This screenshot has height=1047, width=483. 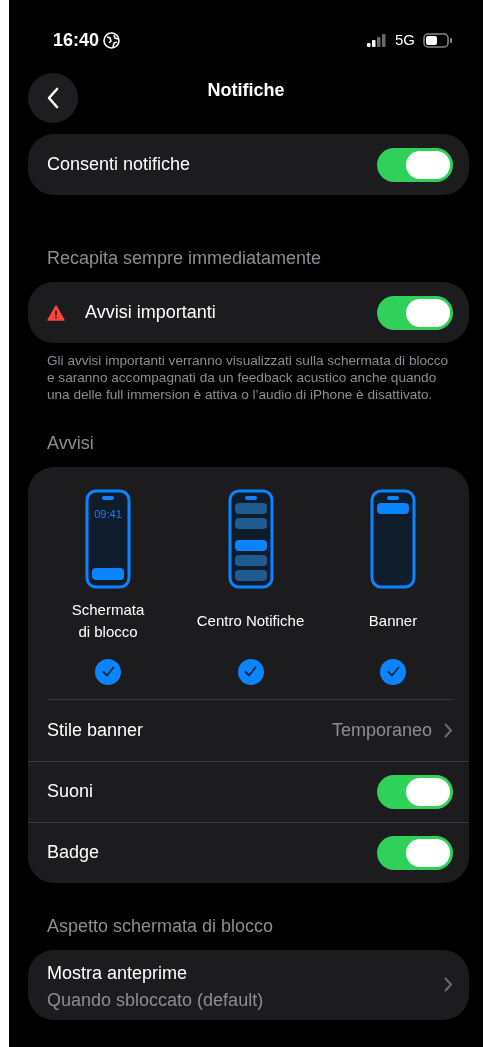 What do you see at coordinates (377, 40) in the screenshot?
I see `signal-icon` at bounding box center [377, 40].